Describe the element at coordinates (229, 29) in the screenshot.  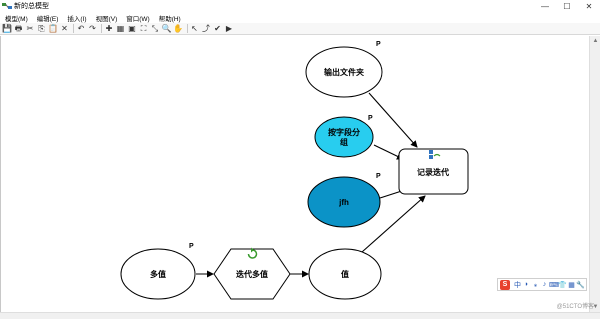
I see `run-icon: ▶` at that location.